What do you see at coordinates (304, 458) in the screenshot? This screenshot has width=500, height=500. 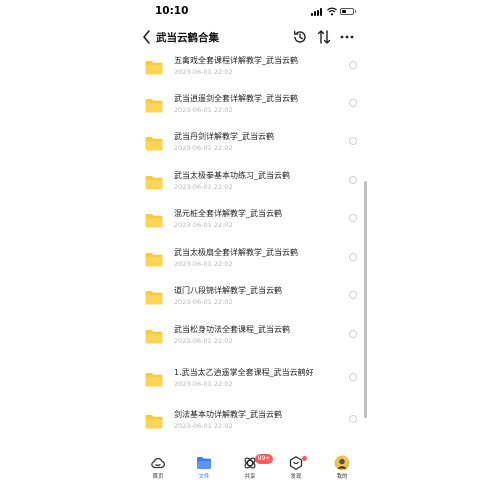 I see `notification-dot` at bounding box center [304, 458].